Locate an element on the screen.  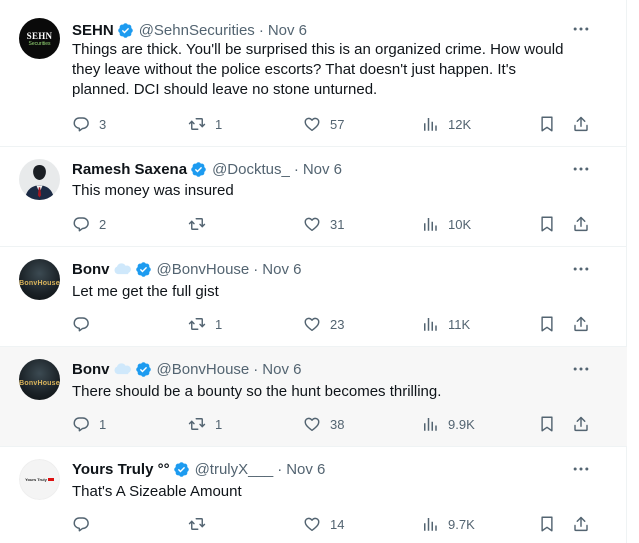
display-name: SEHN is located at coordinates (93, 30).